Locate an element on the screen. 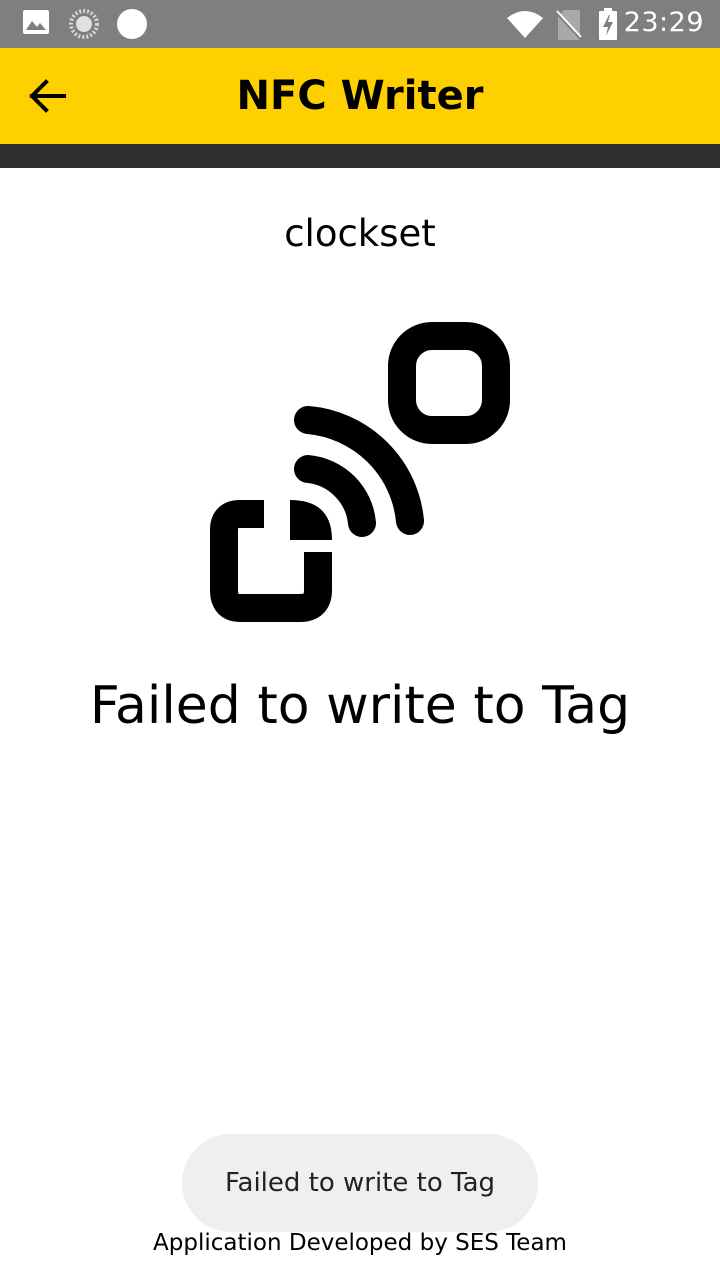 Image resolution: width=720 pixels, height=1280 pixels. arrow-back-icon is located at coordinates (47, 96).